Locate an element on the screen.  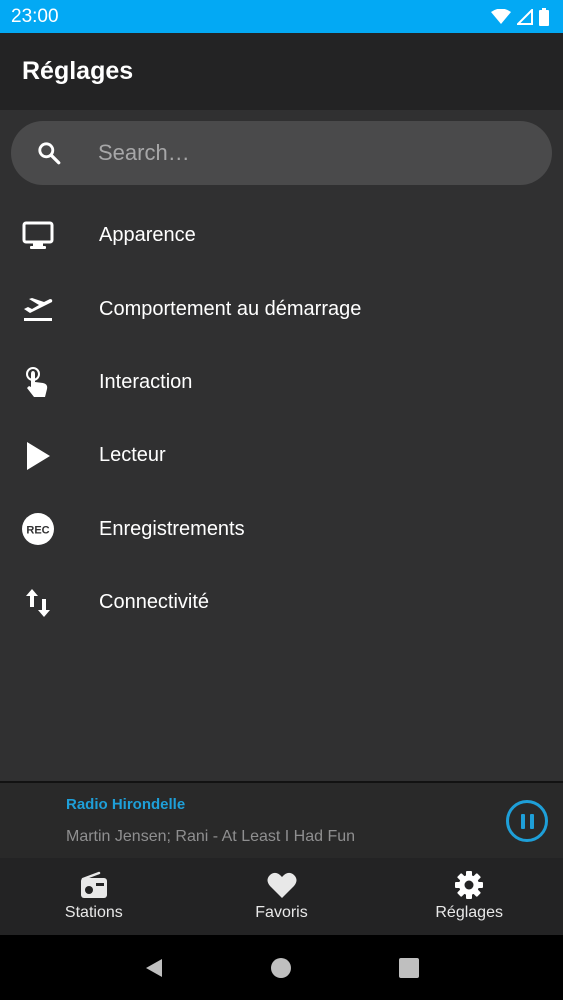
menu-item-enregistrements: REC Enregistrements is located at coordinates (281, 529).